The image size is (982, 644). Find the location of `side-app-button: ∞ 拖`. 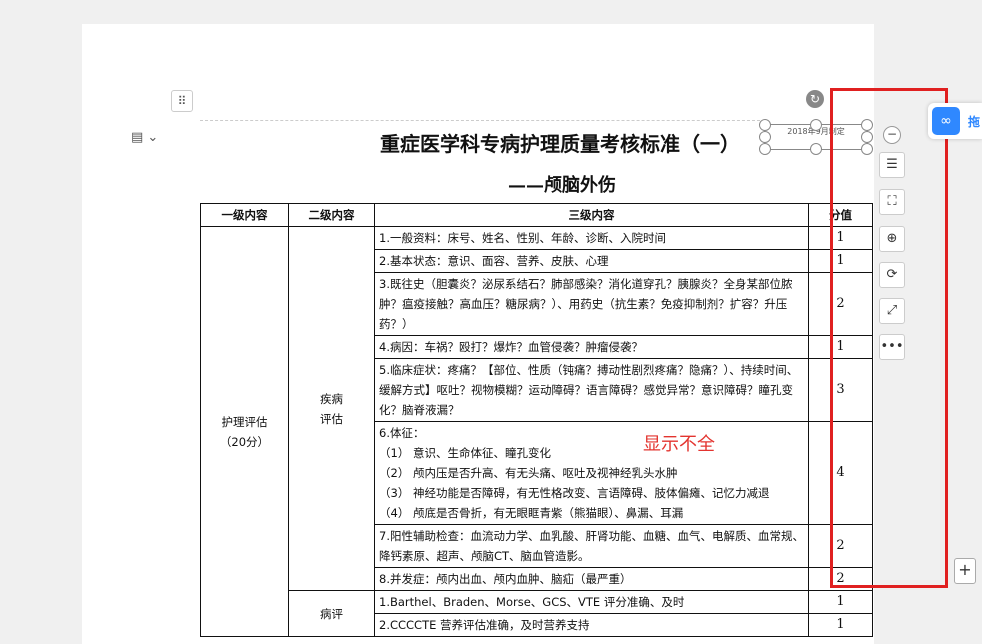

side-app-button: ∞ 拖 is located at coordinates (955, 121).